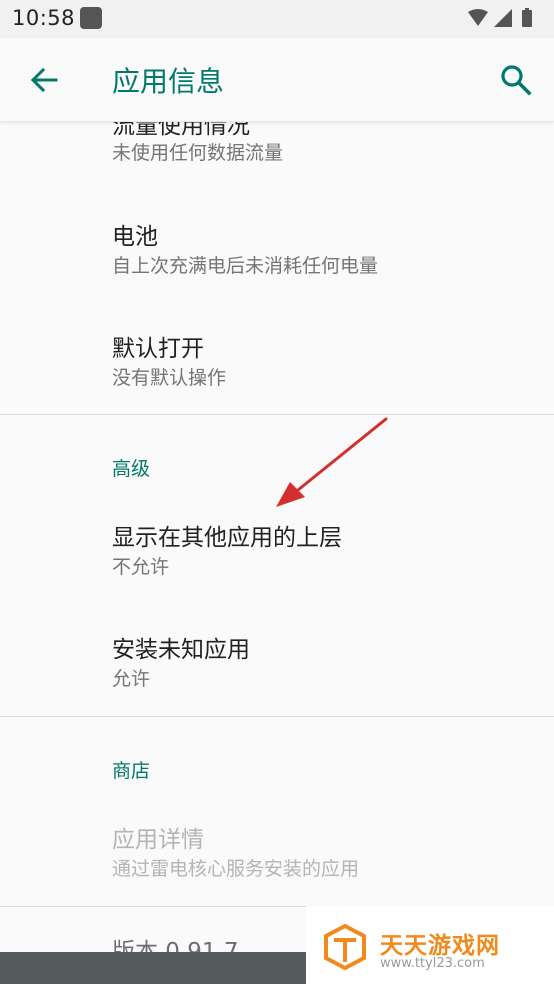 The width and height of the screenshot is (554, 984). I want to click on pref-summary: 自上次充满电后未消耗任何电量, so click(245, 266).